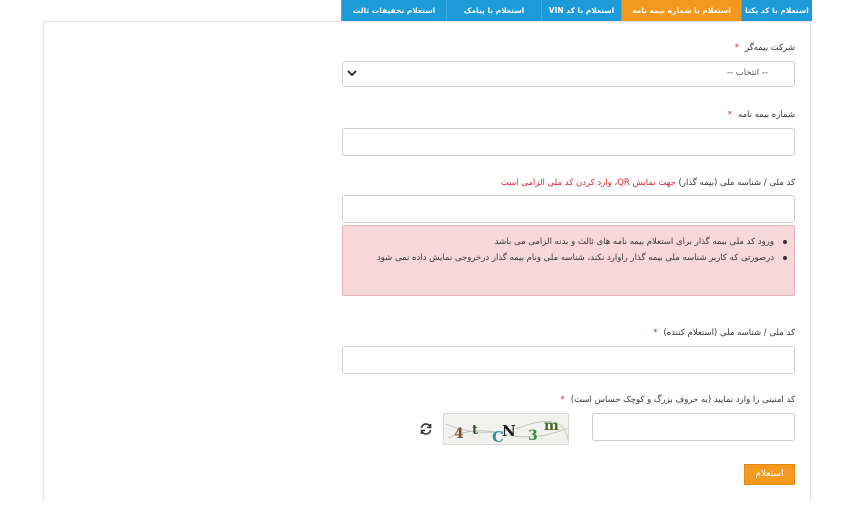  I want to click on tab-unique-code: استعلام با کد یکتا, so click(776, 10).